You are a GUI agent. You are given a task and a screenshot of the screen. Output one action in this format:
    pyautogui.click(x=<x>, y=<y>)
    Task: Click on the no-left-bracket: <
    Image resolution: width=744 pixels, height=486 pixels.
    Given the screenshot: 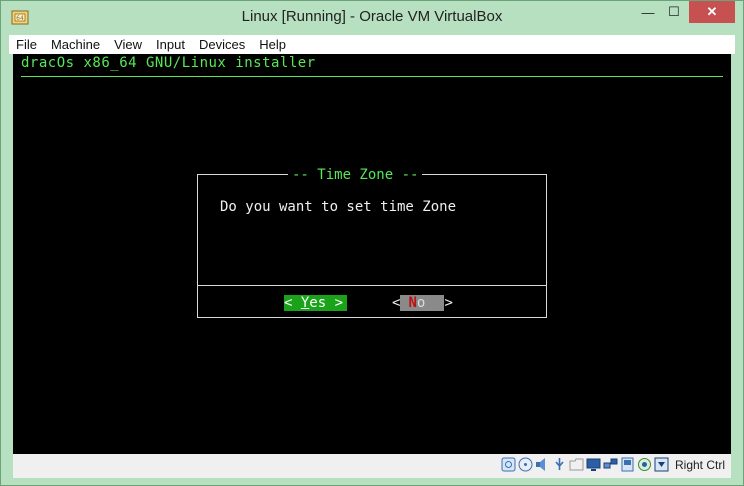 What is the action you would take?
    pyautogui.click(x=396, y=303)
    